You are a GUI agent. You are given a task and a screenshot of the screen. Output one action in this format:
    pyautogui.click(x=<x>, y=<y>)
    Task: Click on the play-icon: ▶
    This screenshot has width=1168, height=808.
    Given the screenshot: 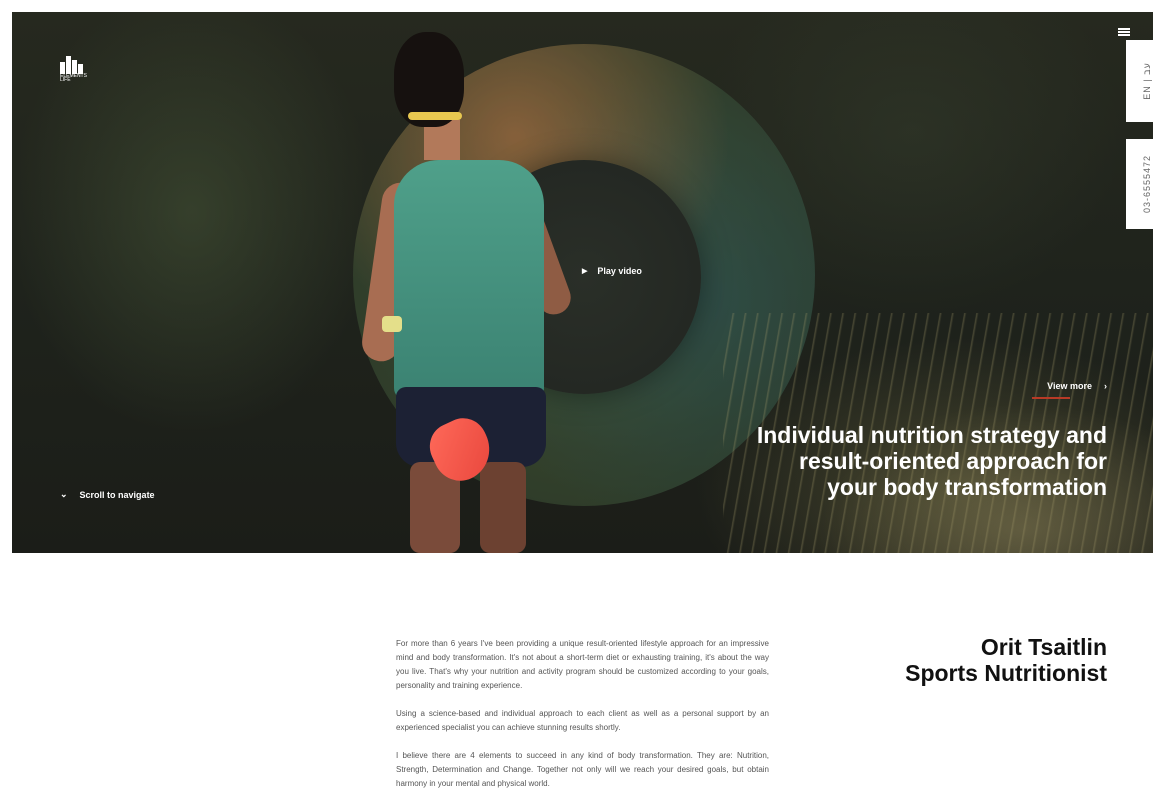 What is the action you would take?
    pyautogui.click(x=585, y=271)
    